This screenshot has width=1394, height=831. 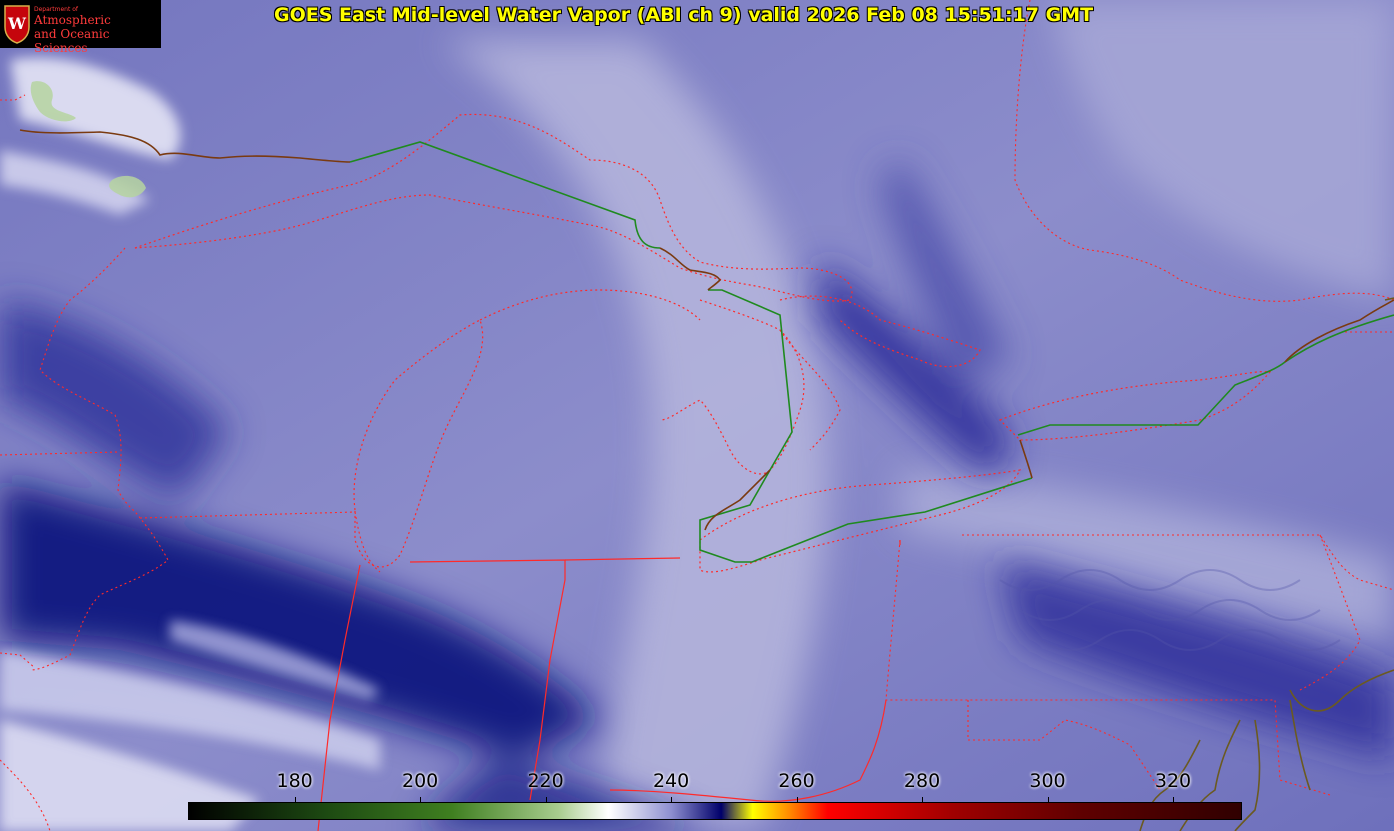 I want to click on colorbar-tick-240: 240, so click(x=671, y=781).